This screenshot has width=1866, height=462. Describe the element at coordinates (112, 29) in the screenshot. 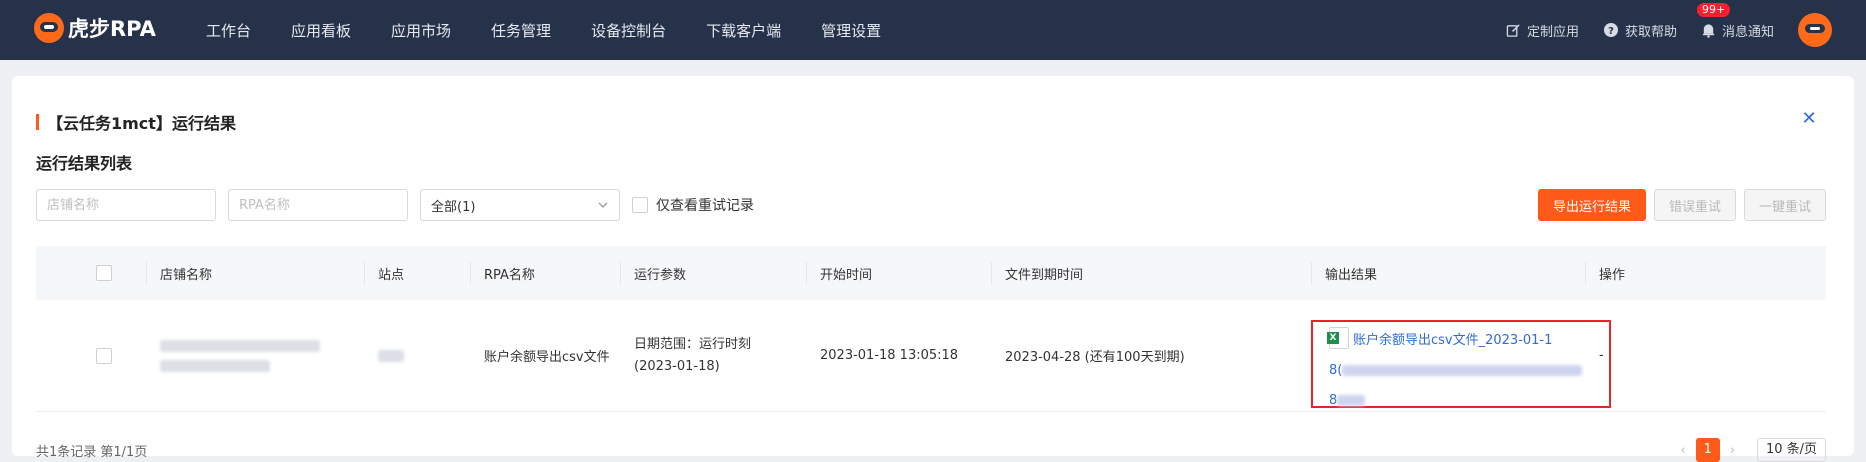

I see `logo-text: 虎步RPA` at that location.